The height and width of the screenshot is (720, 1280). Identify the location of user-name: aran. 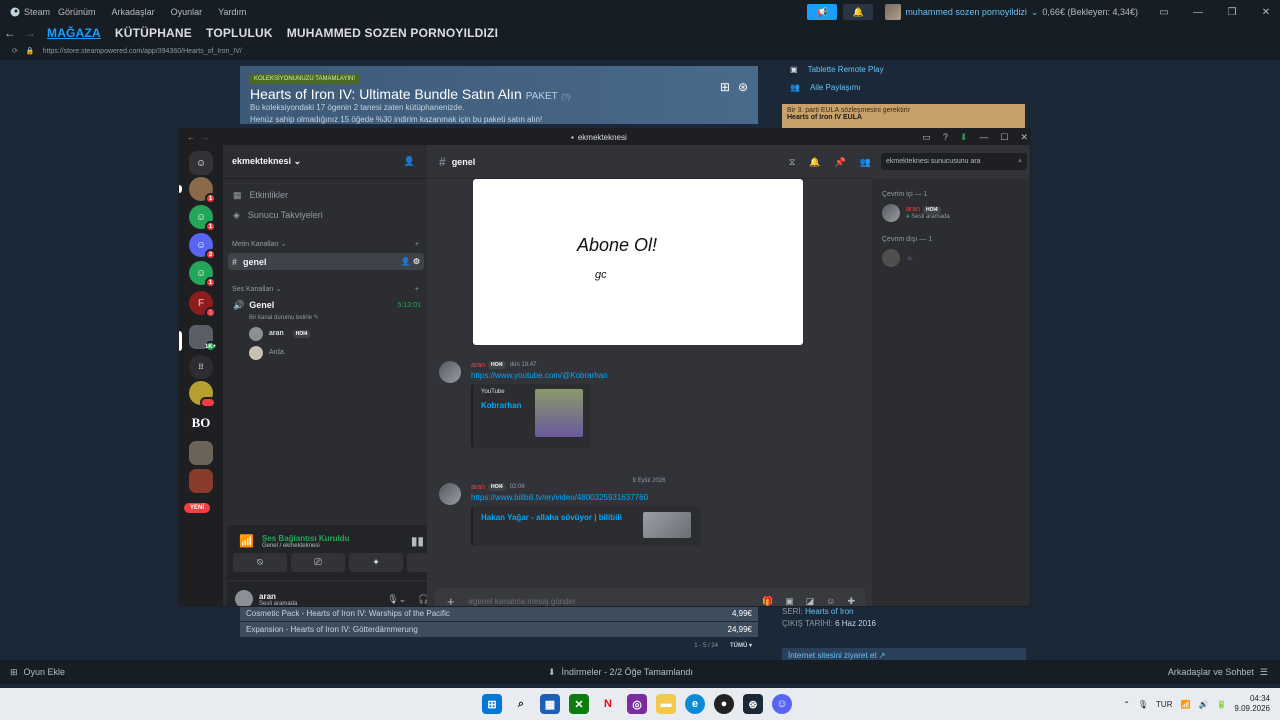
(278, 596).